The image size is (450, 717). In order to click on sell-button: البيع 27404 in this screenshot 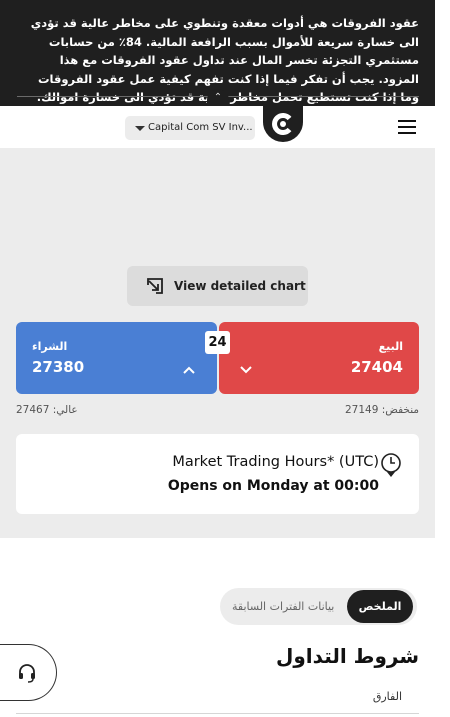, I will do `click(319, 358)`.